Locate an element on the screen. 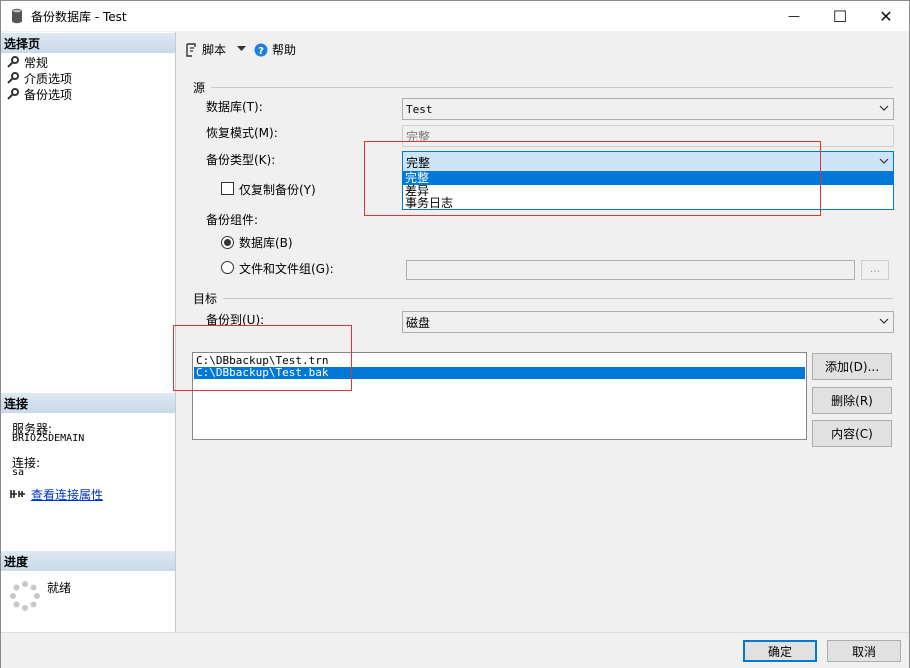 The width and height of the screenshot is (910, 668). backup-type-value: 完整 is located at coordinates (418, 162).